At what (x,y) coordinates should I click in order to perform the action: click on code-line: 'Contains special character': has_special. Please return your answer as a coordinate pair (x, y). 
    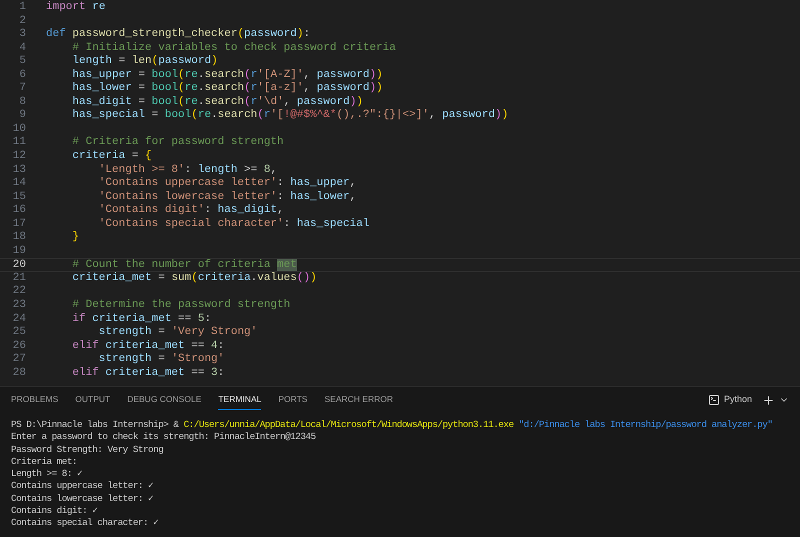
    Looking at the image, I should click on (234, 225).